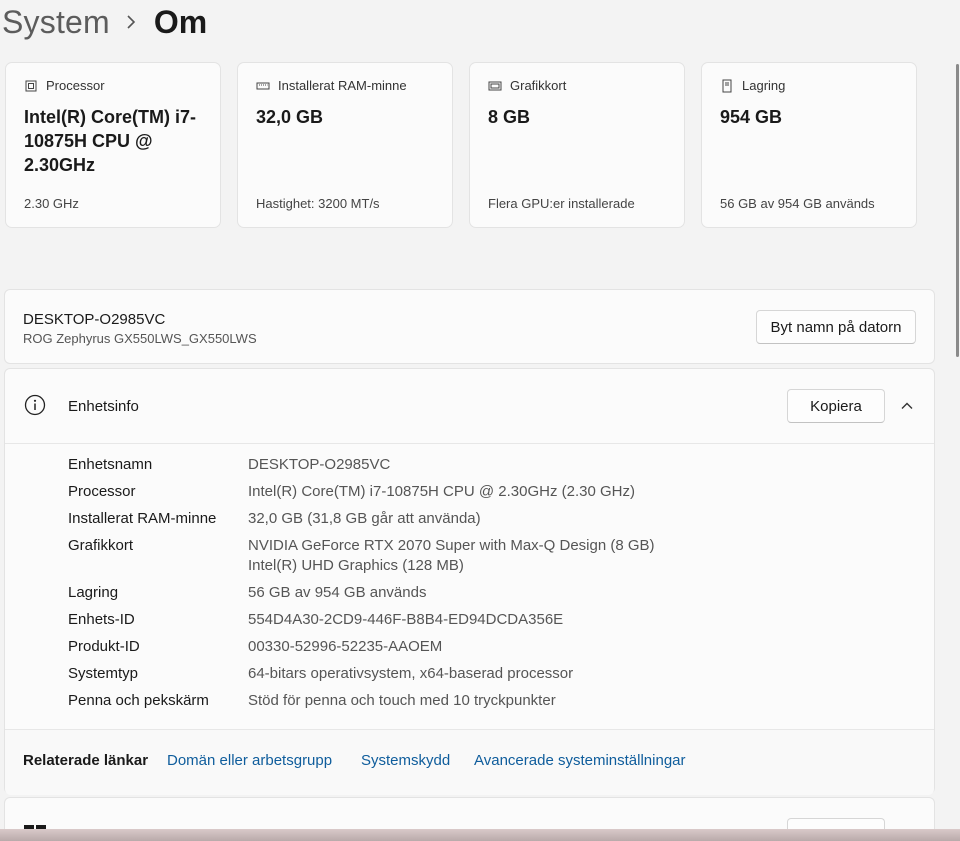 The image size is (960, 841). Describe the element at coordinates (405, 760) in the screenshot. I see `link-system-protection: Systemskydd` at that location.